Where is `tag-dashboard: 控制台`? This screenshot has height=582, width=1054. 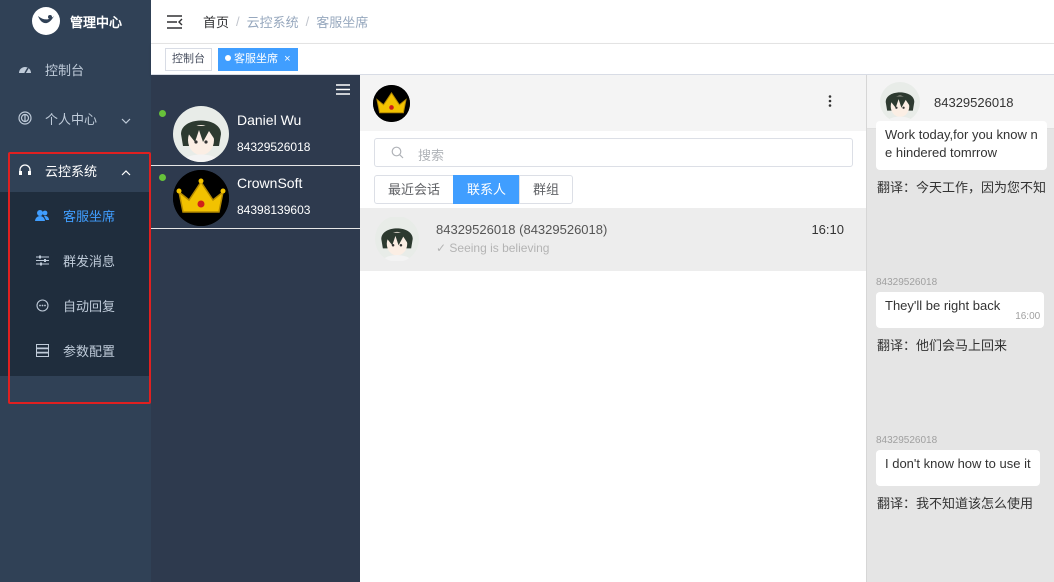
tag-dashboard: 控制台 is located at coordinates (188, 59).